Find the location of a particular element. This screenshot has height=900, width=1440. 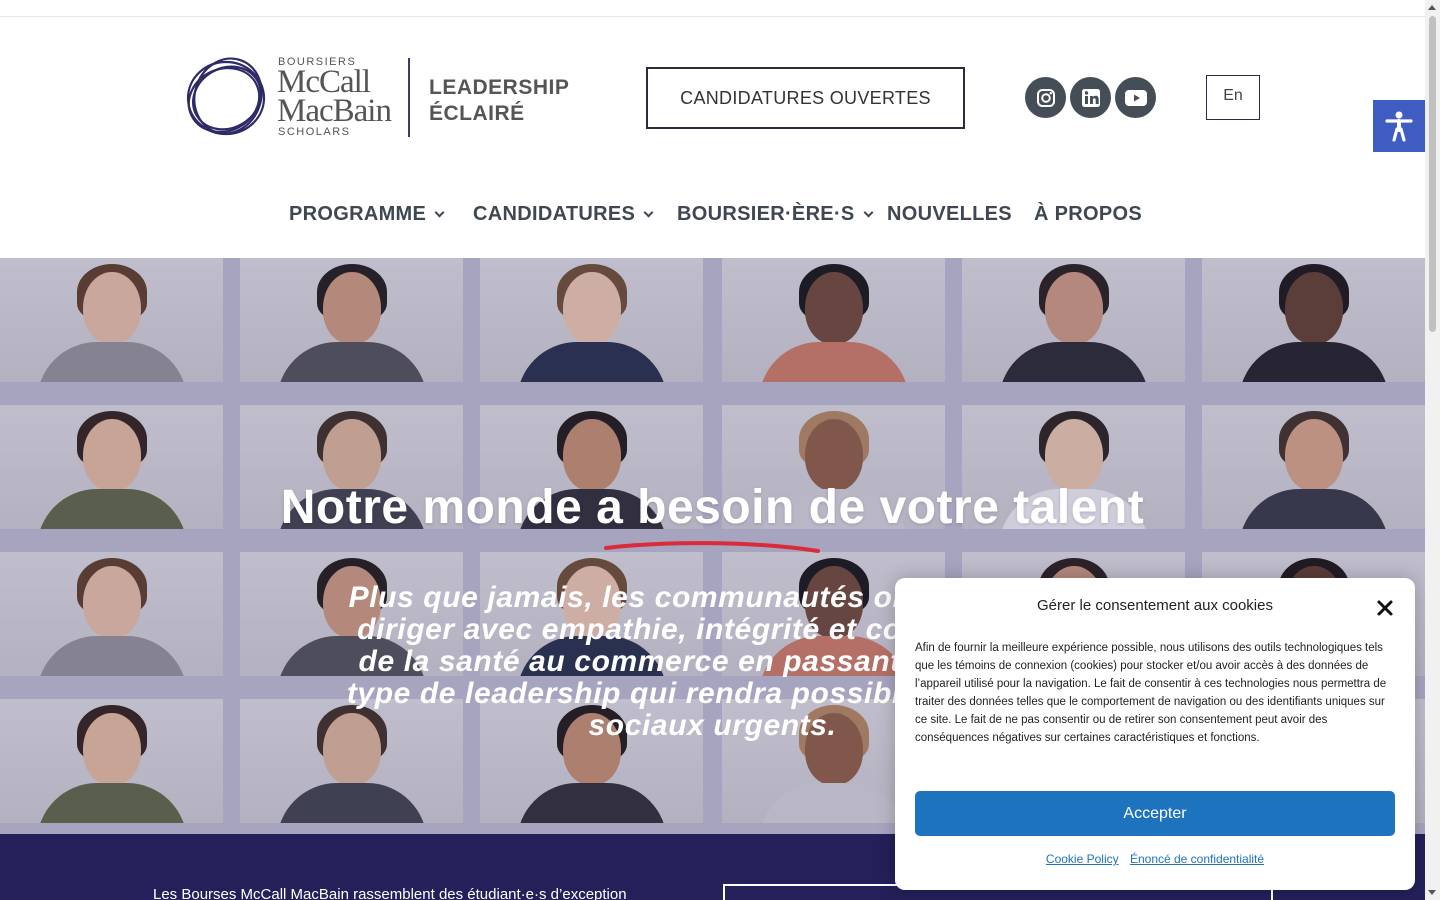

cookie-links: Cookie Policy Énoncé de confidentialité is located at coordinates (1155, 859).